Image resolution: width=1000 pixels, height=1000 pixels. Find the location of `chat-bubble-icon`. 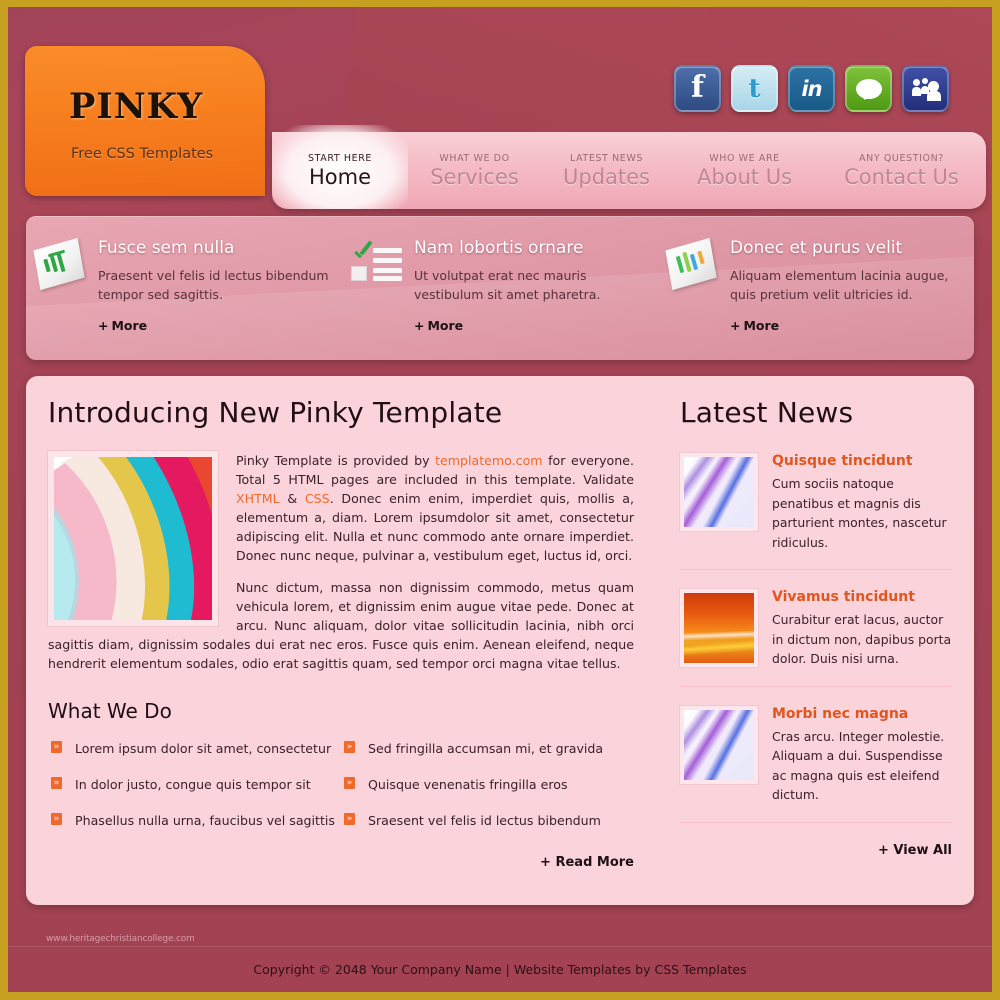

chat-bubble-icon is located at coordinates (868, 88).